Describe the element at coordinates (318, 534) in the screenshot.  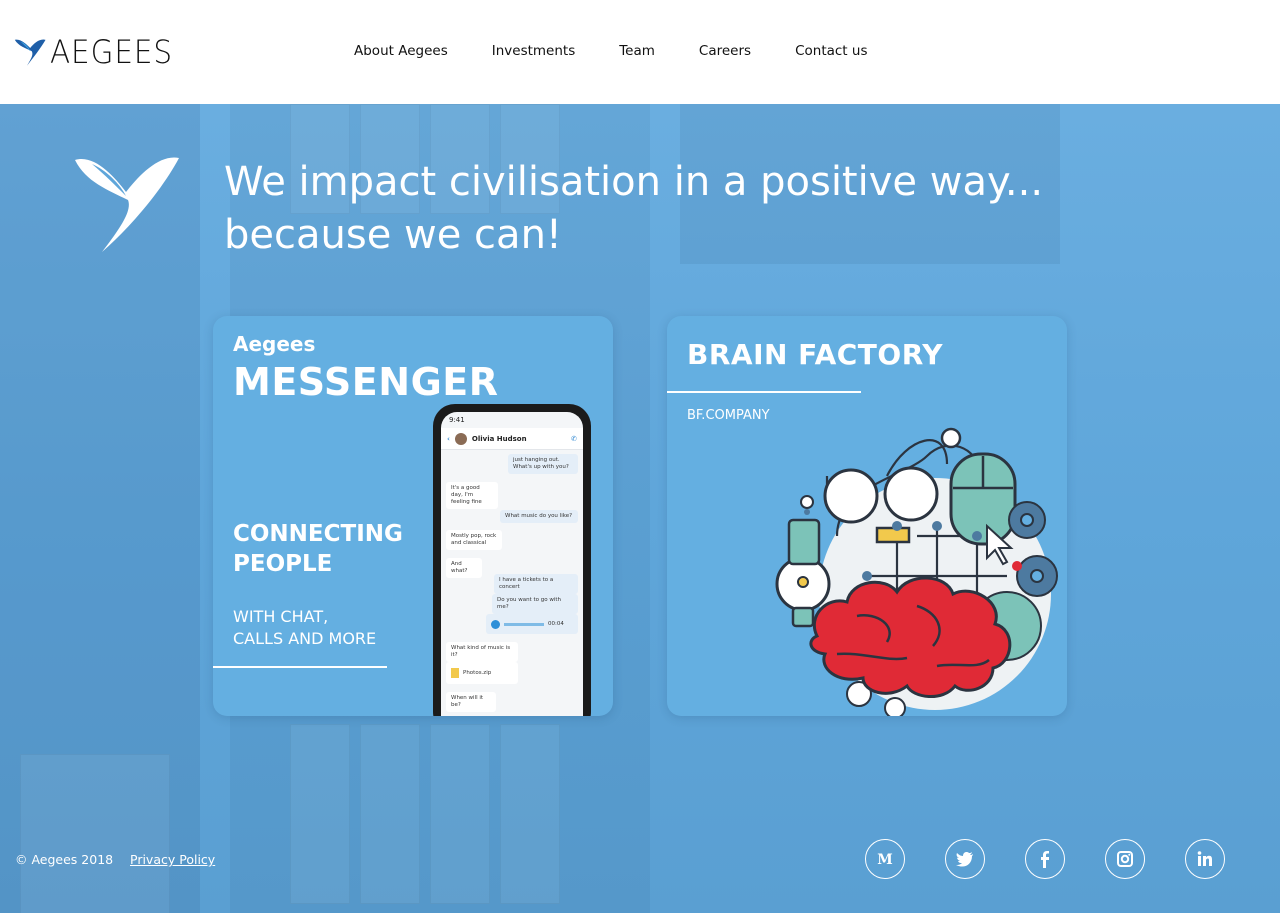
I see `tagline-line1: CONNECTING` at that location.